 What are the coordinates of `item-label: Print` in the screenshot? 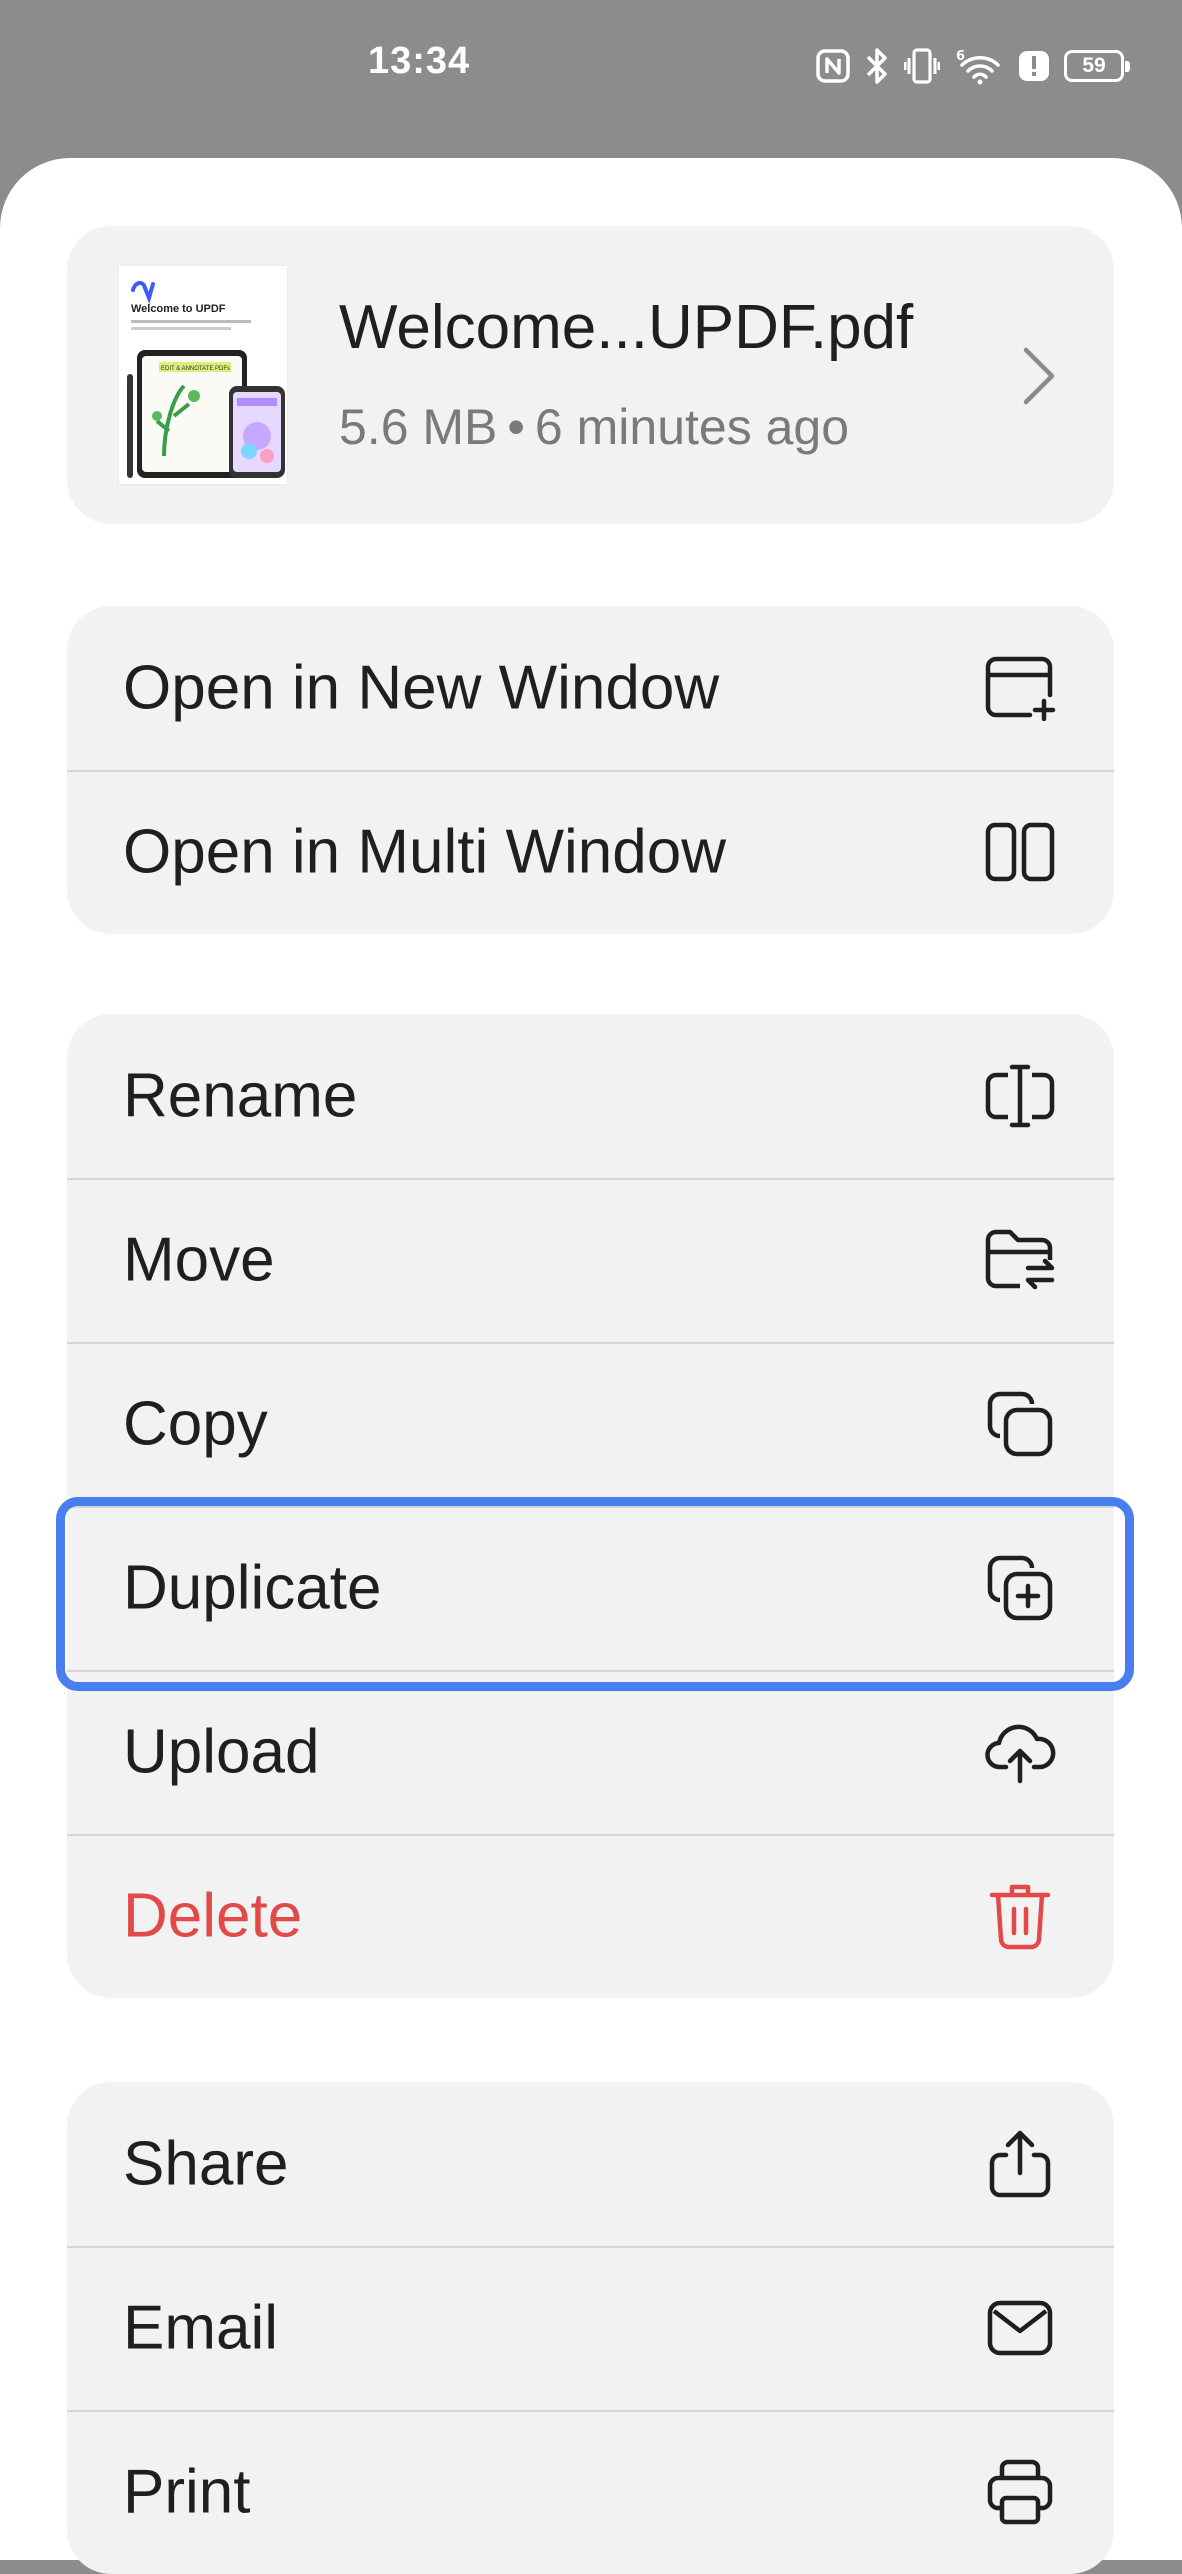 It's located at (187, 2492).